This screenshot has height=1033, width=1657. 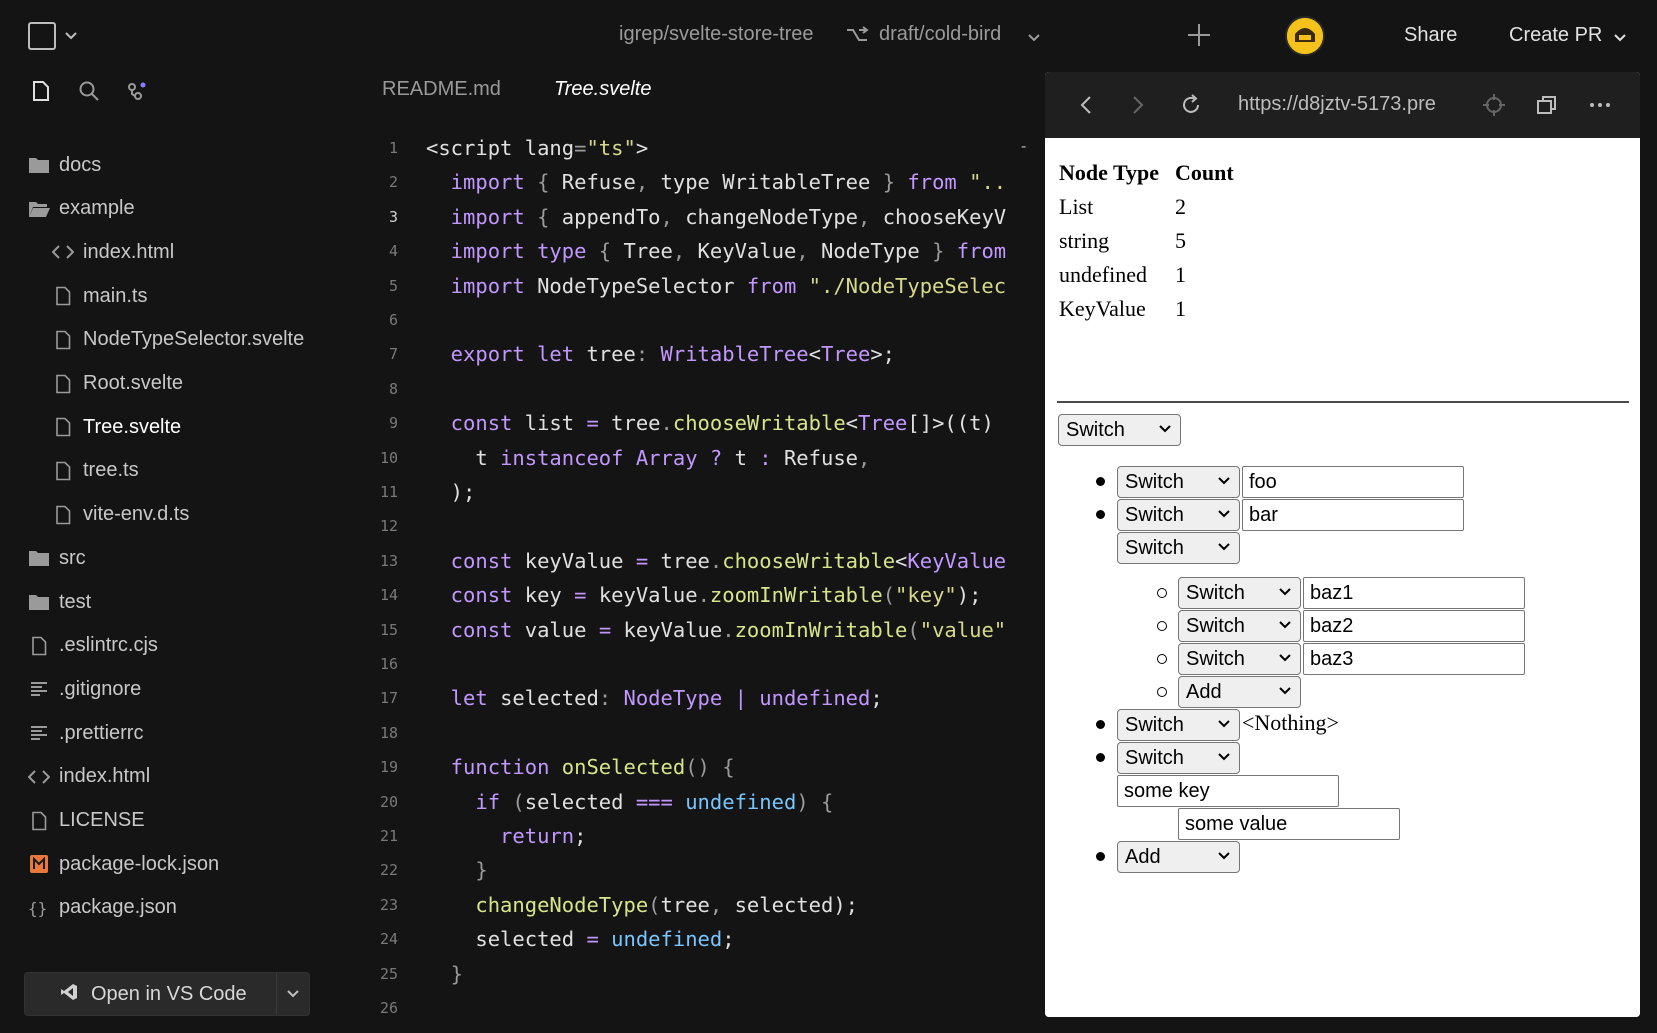 I want to click on code-line: 21 return;, so click(x=700, y=836).